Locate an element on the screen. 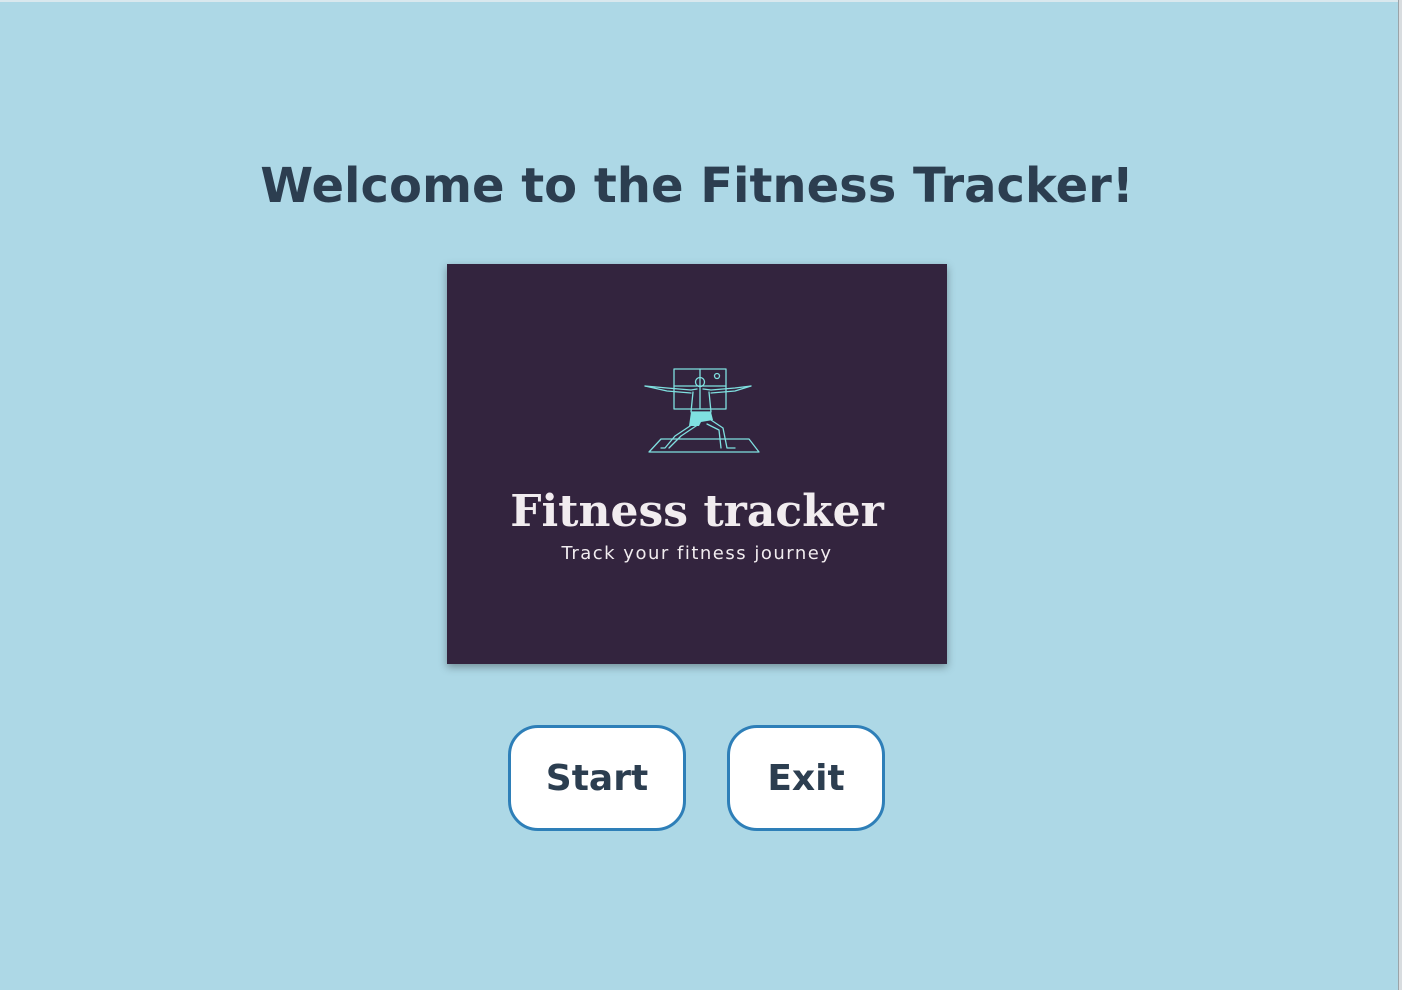 This screenshot has height=990, width=1402. welcome-title: Welcome to the Fitness Tracker! is located at coordinates (697, 186).